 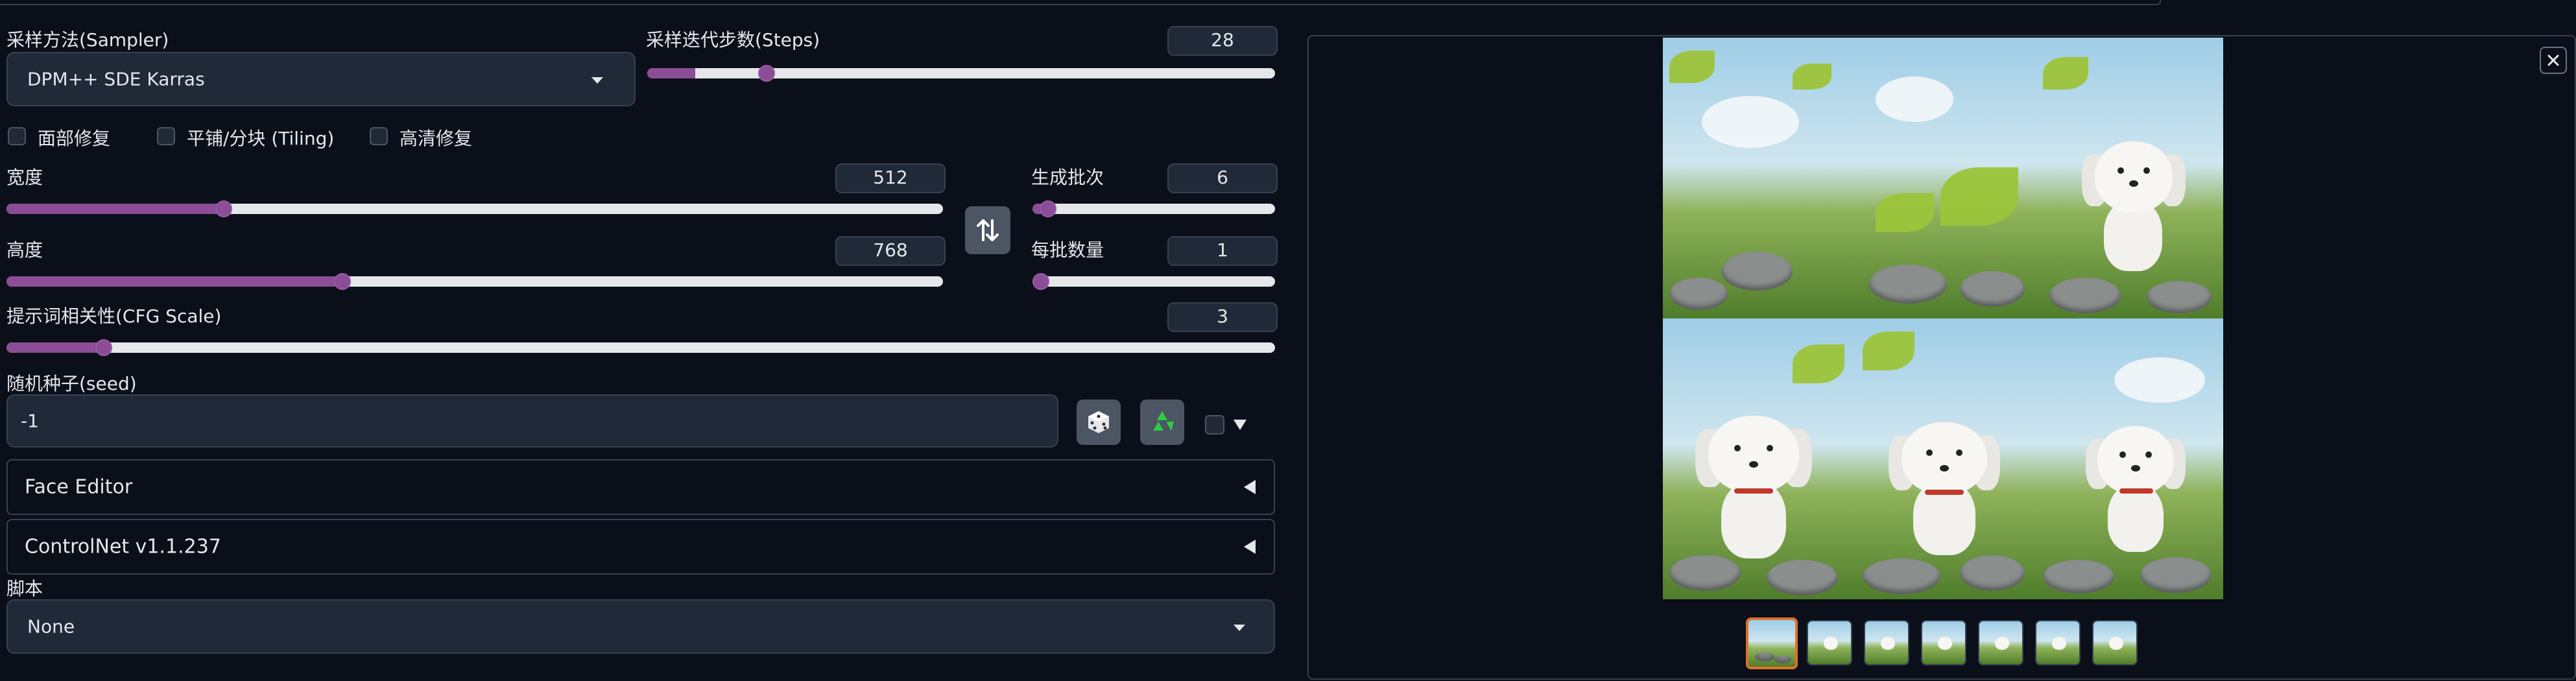 I want to click on hires-fix-checkbox, so click(x=379, y=136).